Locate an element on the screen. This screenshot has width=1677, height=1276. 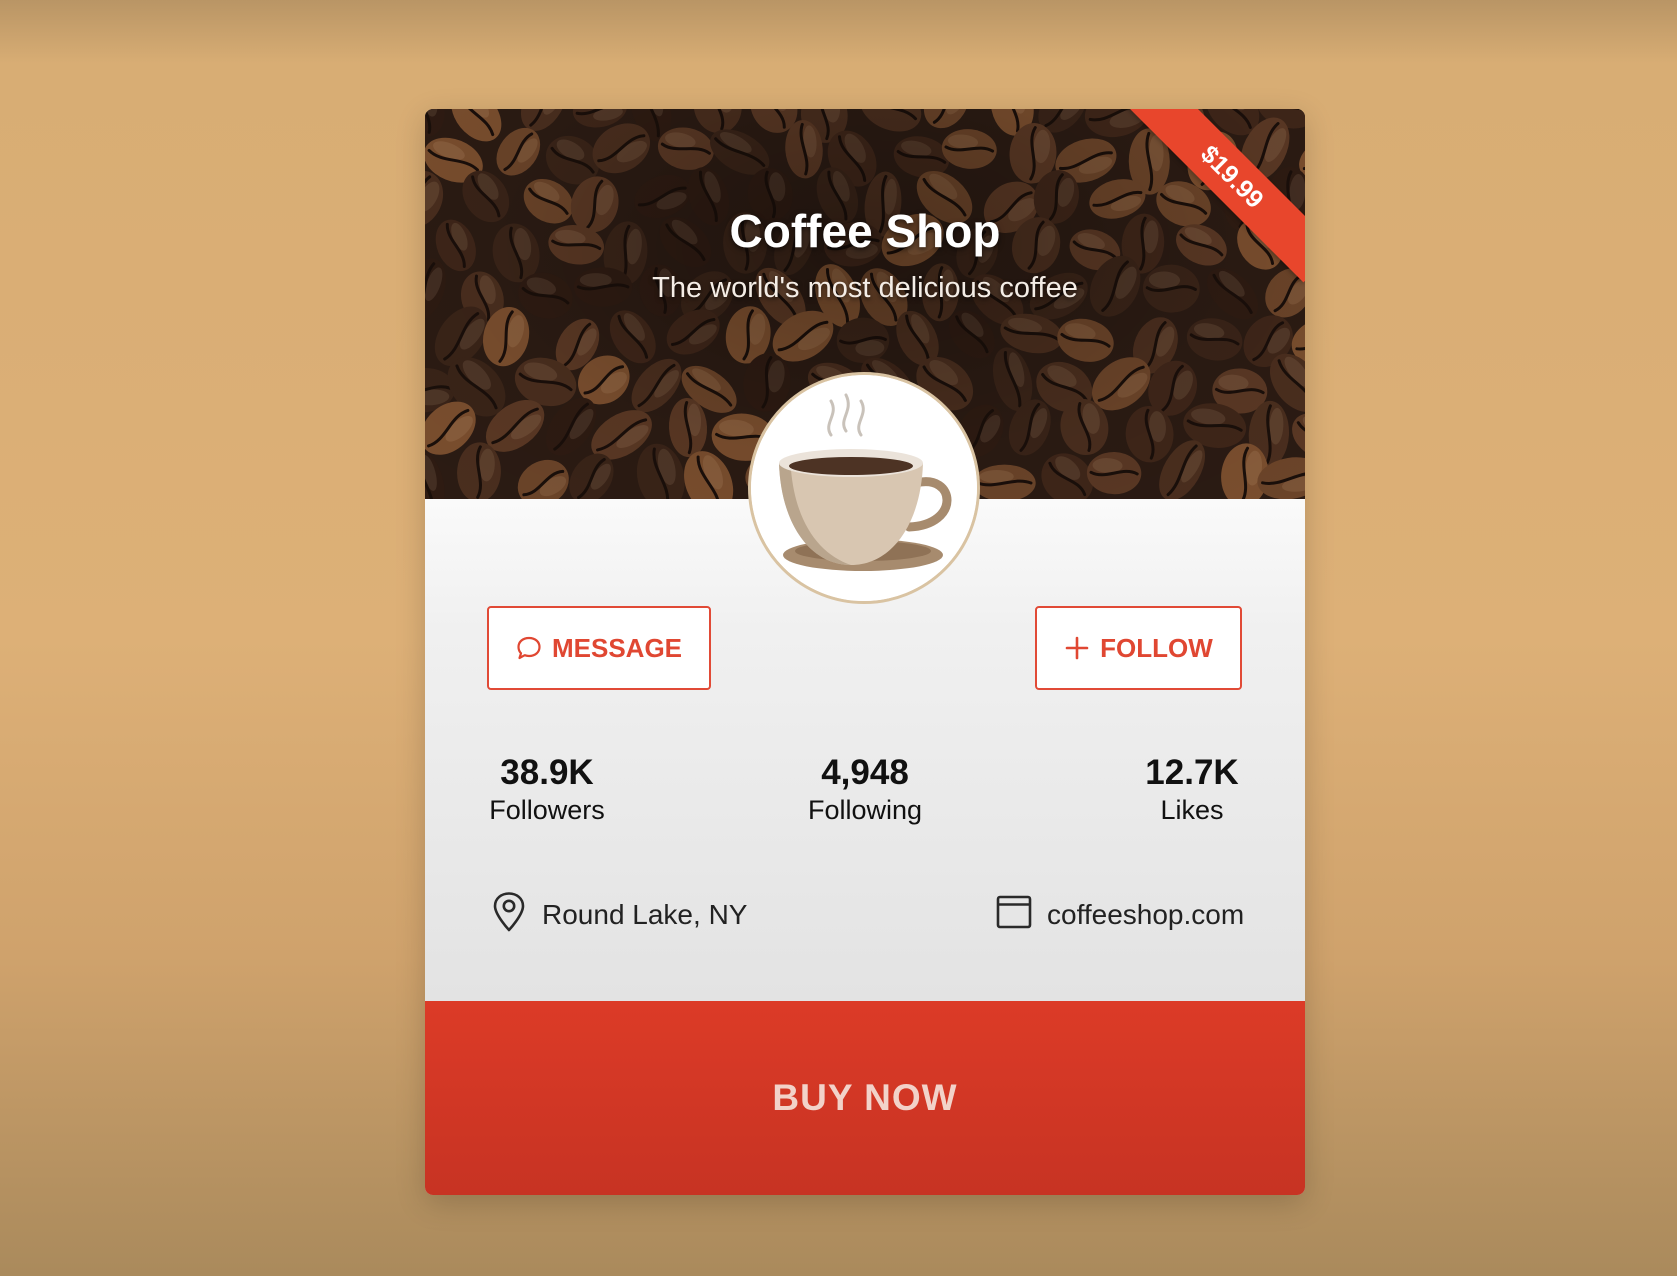
website-info: coffeeshop.com is located at coordinates (1119, 915).